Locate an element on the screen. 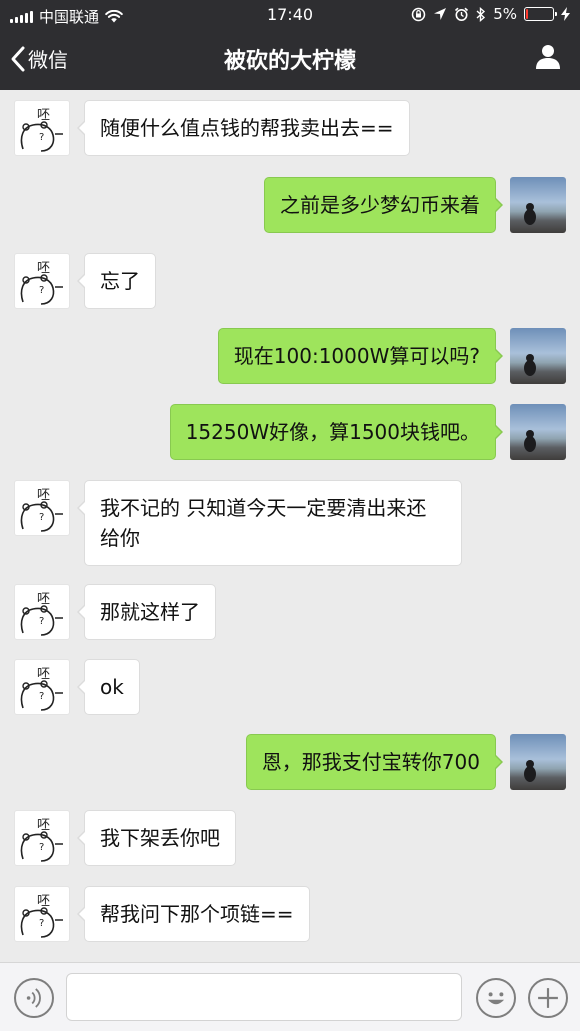 The width and height of the screenshot is (580, 1031). nav-bar: 微信 被砍的大柠檬 is located at coordinates (290, 60).